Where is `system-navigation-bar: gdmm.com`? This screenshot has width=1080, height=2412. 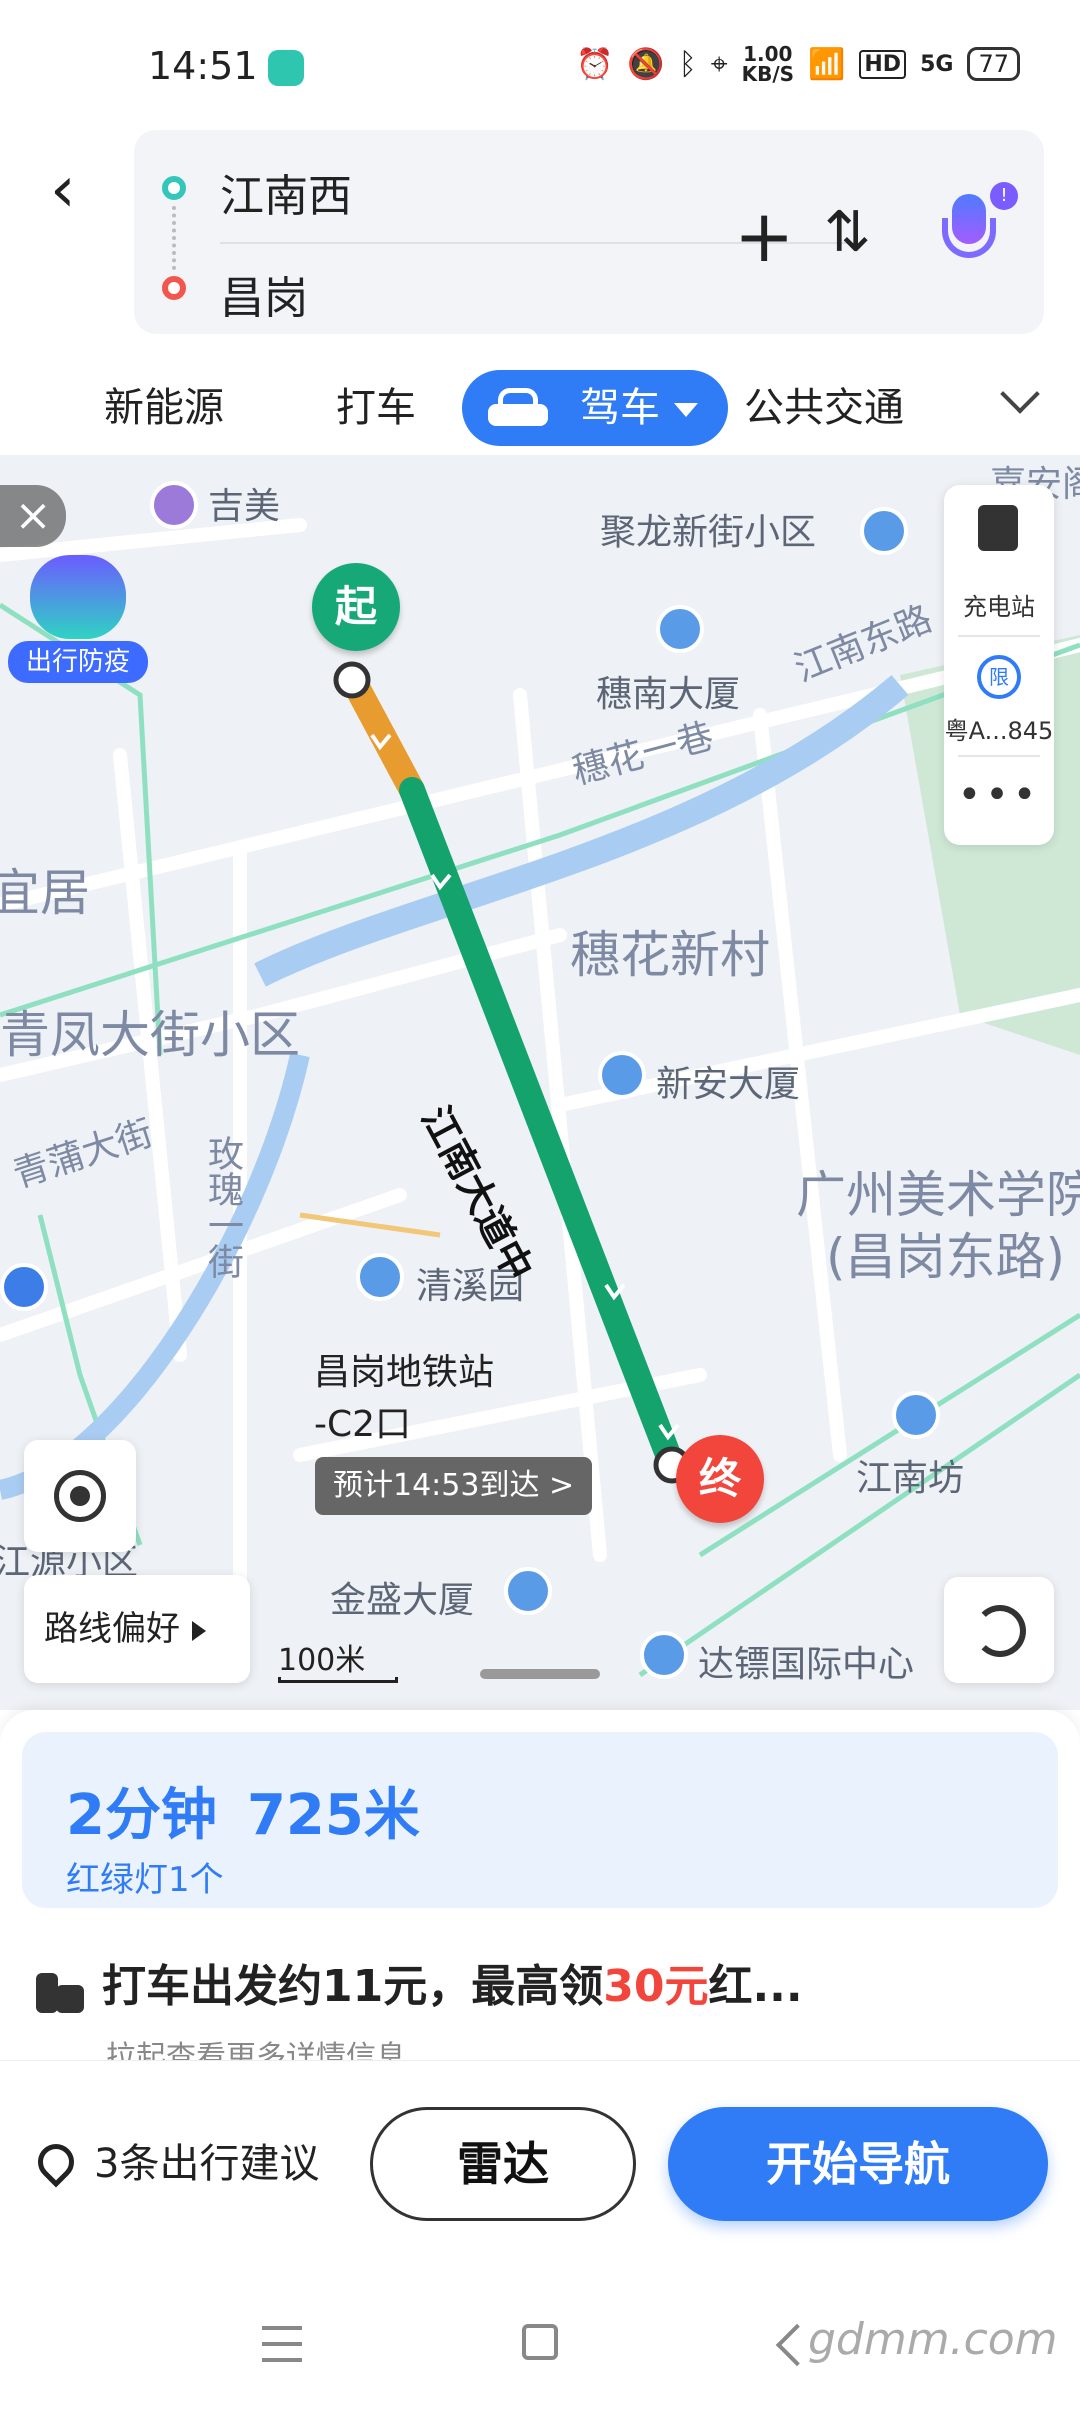
system-navigation-bar: gdmm.com is located at coordinates (540, 2346).